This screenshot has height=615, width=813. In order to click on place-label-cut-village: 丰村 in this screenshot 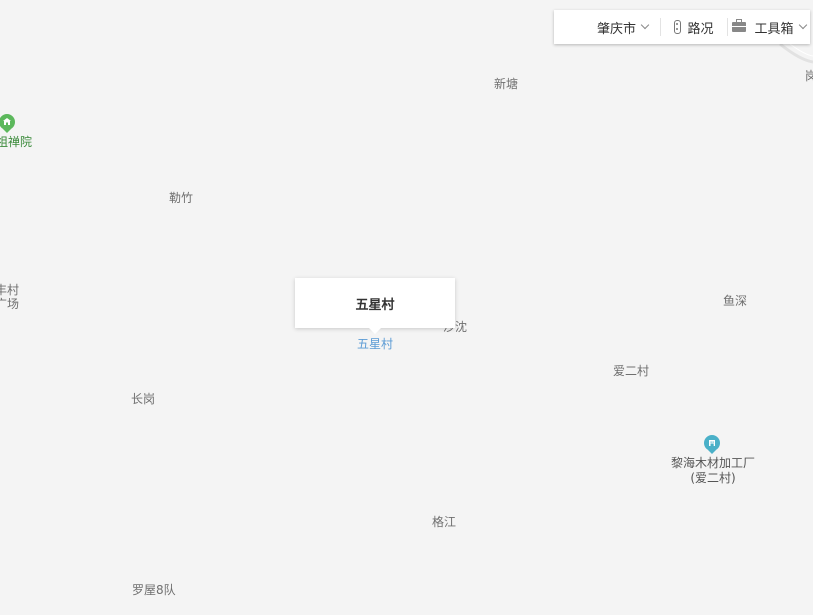, I will do `click(9, 290)`.